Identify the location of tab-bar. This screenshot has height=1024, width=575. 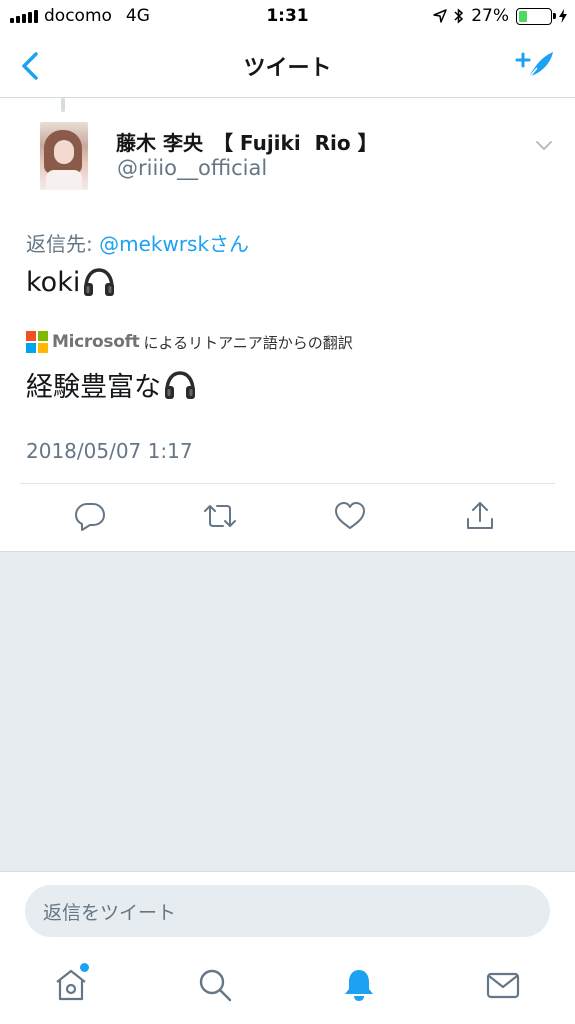
(287, 986).